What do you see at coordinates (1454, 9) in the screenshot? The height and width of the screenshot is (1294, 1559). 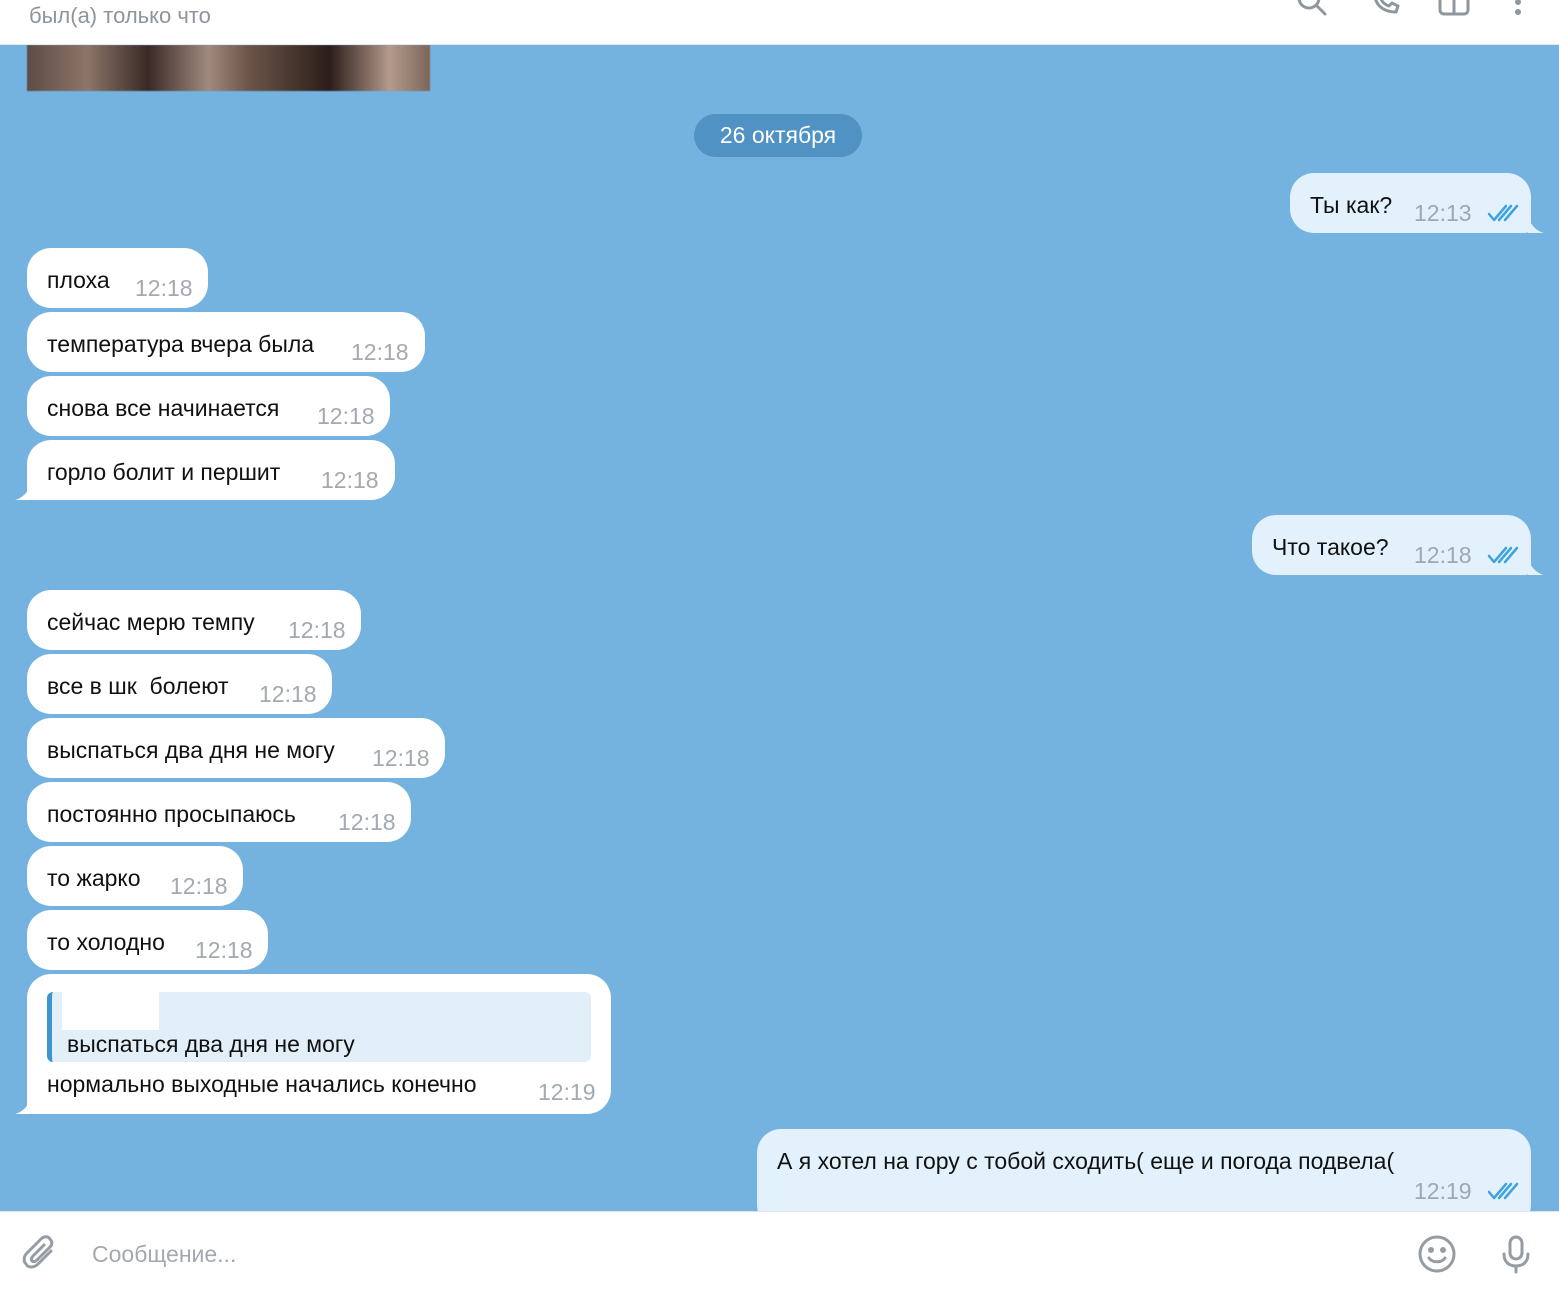 I see `layout-icon` at bounding box center [1454, 9].